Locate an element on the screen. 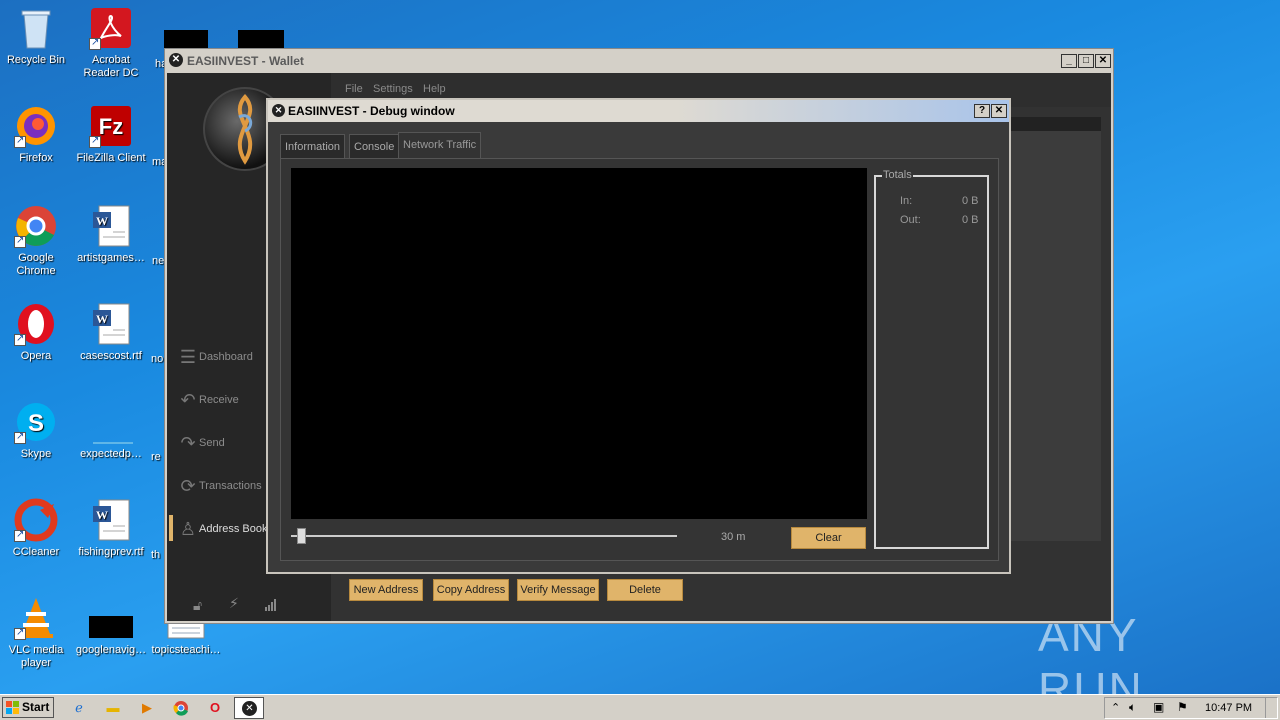  tab-information: Information is located at coordinates (313, 146).